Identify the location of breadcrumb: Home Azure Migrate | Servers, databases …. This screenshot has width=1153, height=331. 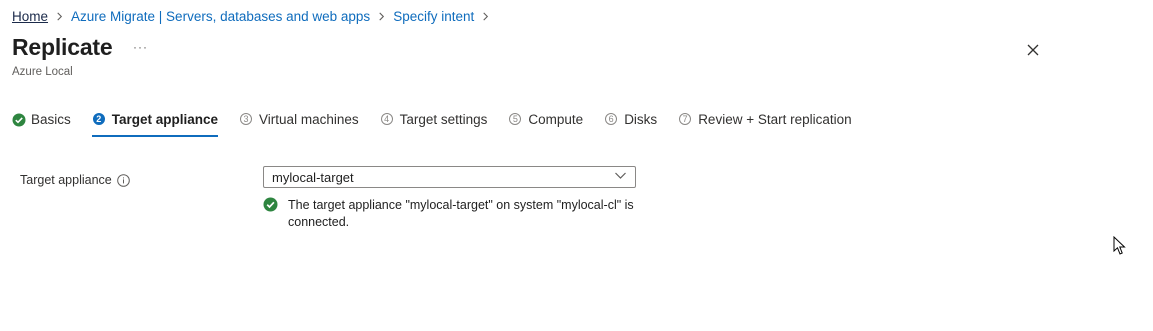
(254, 16).